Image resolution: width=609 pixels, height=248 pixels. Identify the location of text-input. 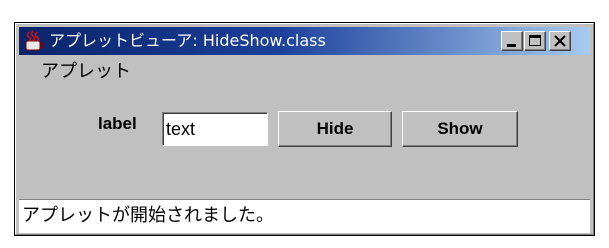
(215, 129).